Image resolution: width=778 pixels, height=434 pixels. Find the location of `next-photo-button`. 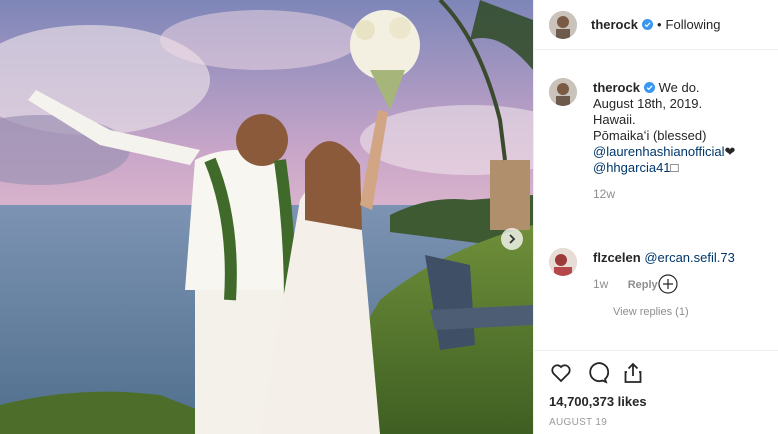

next-photo-button is located at coordinates (512, 239).